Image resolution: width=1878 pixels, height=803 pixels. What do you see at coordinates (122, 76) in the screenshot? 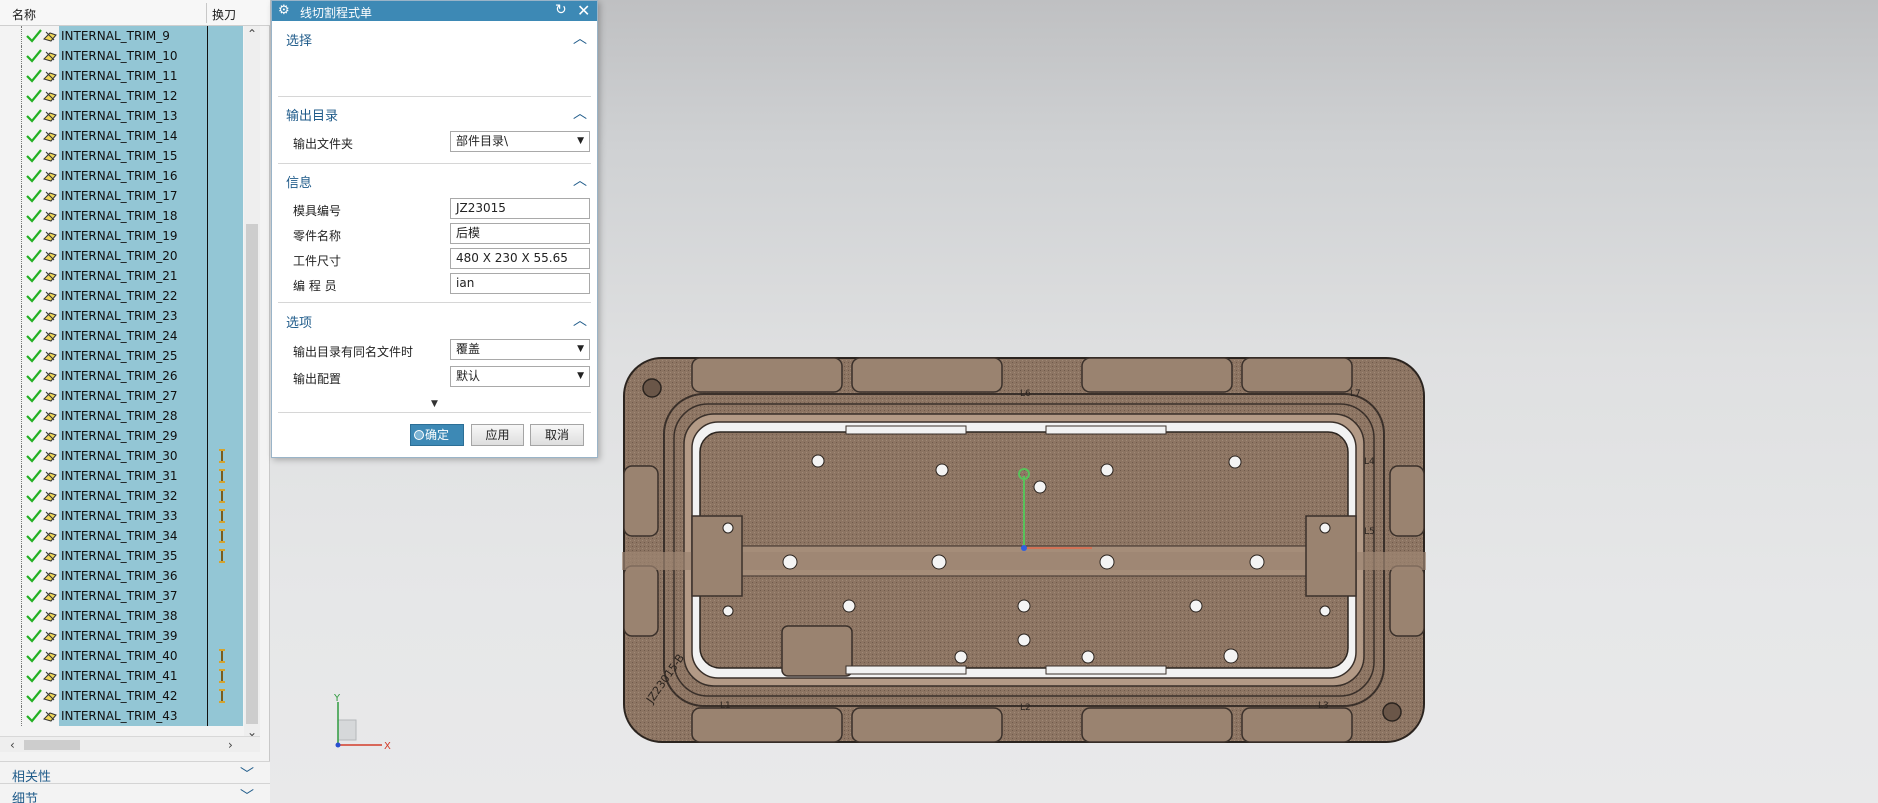
I see `tree-row: INTERNAL_TRIM_11` at bounding box center [122, 76].